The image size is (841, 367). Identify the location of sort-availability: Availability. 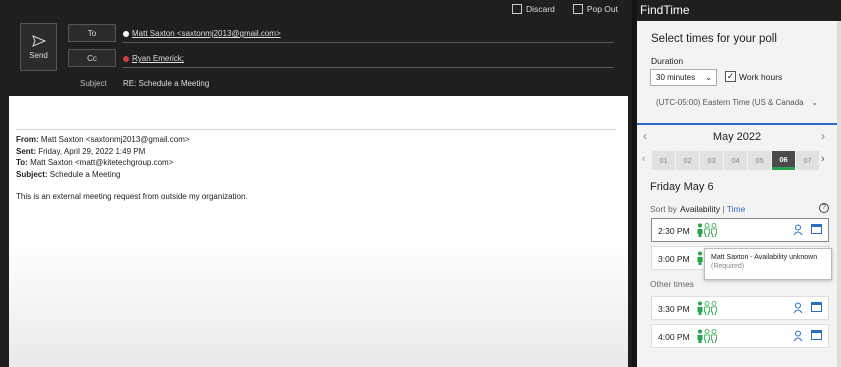
(700, 209).